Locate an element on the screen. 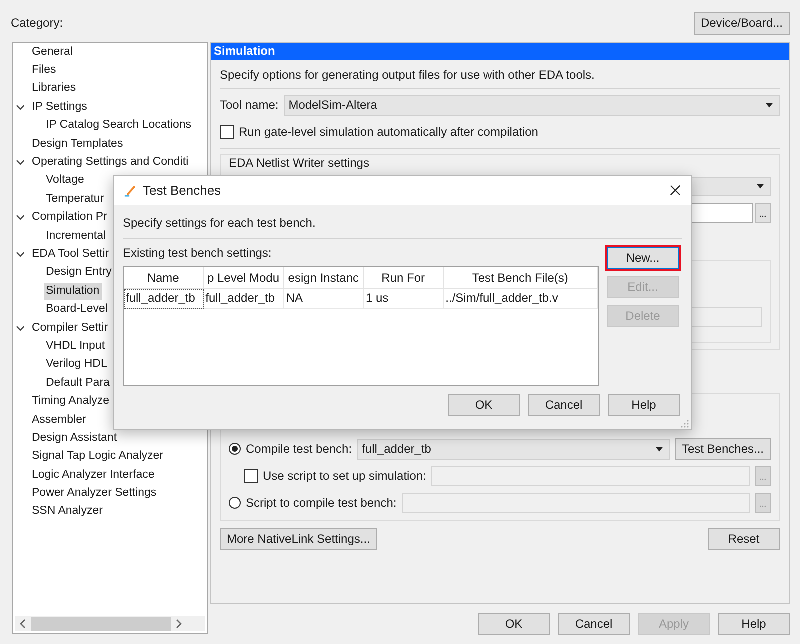  table-label: Existing test bench settings: is located at coordinates (198, 253).